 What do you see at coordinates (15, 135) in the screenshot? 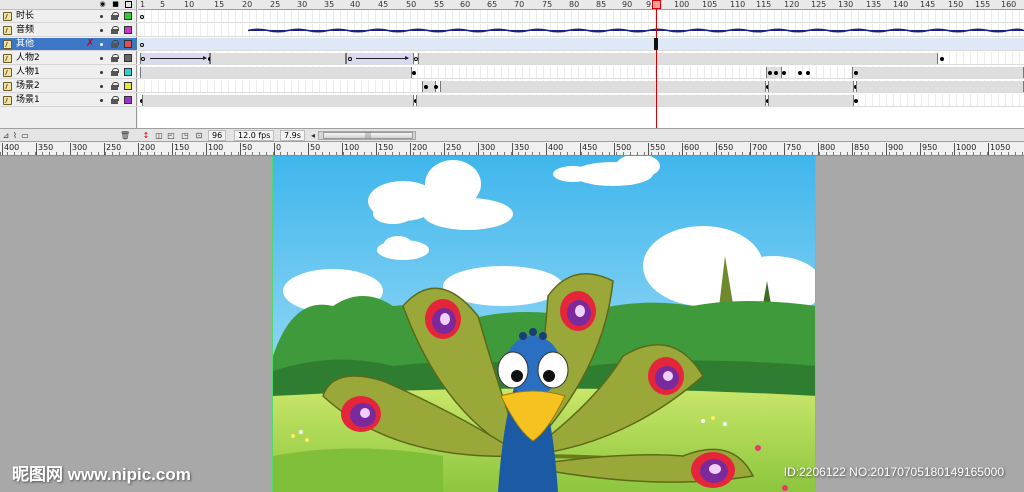
I see `motion-guide-icon: ⌇` at bounding box center [15, 135].